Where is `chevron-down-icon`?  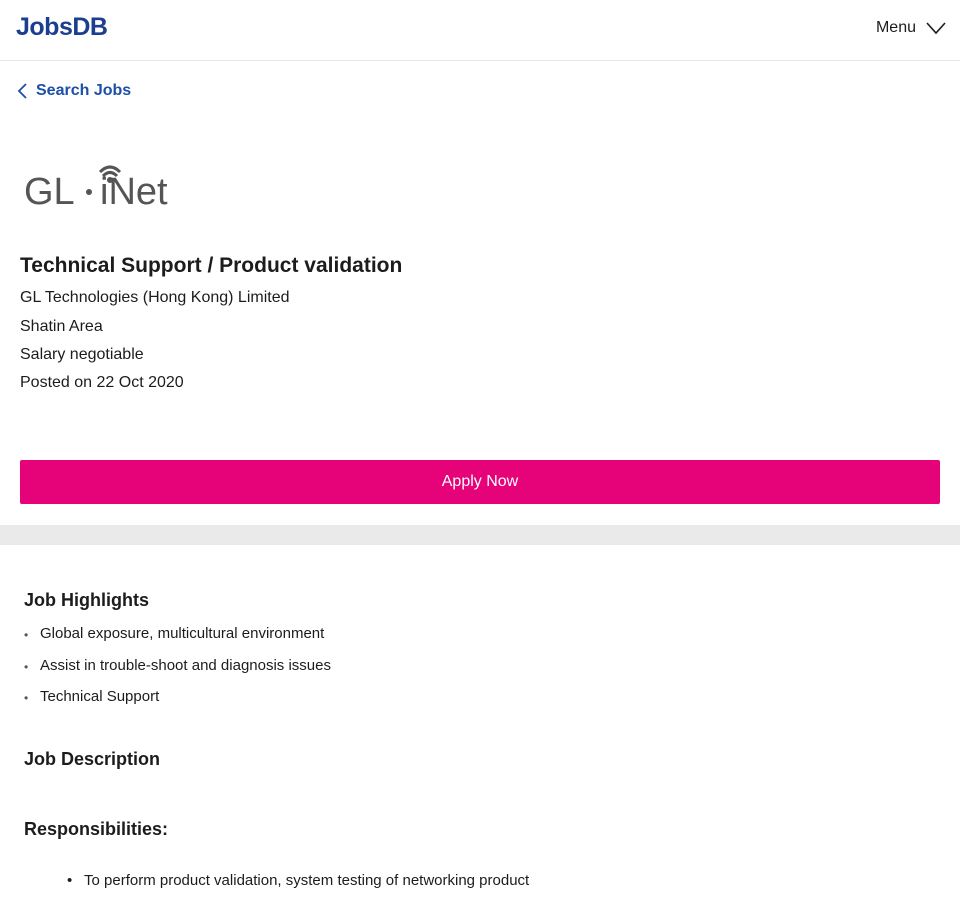
chevron-down-icon is located at coordinates (936, 28).